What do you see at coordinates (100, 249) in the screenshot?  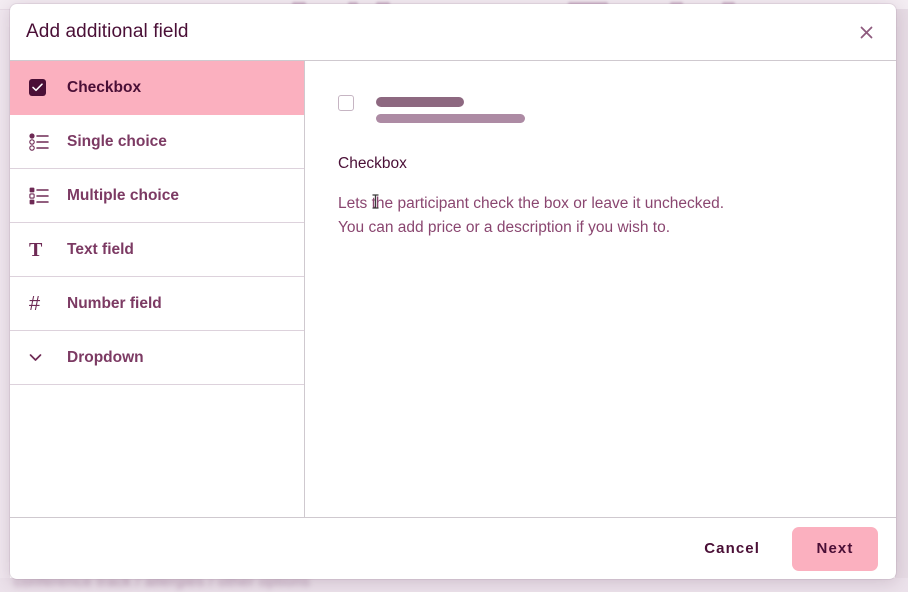 I see `sidebar-item-label: Text field` at bounding box center [100, 249].